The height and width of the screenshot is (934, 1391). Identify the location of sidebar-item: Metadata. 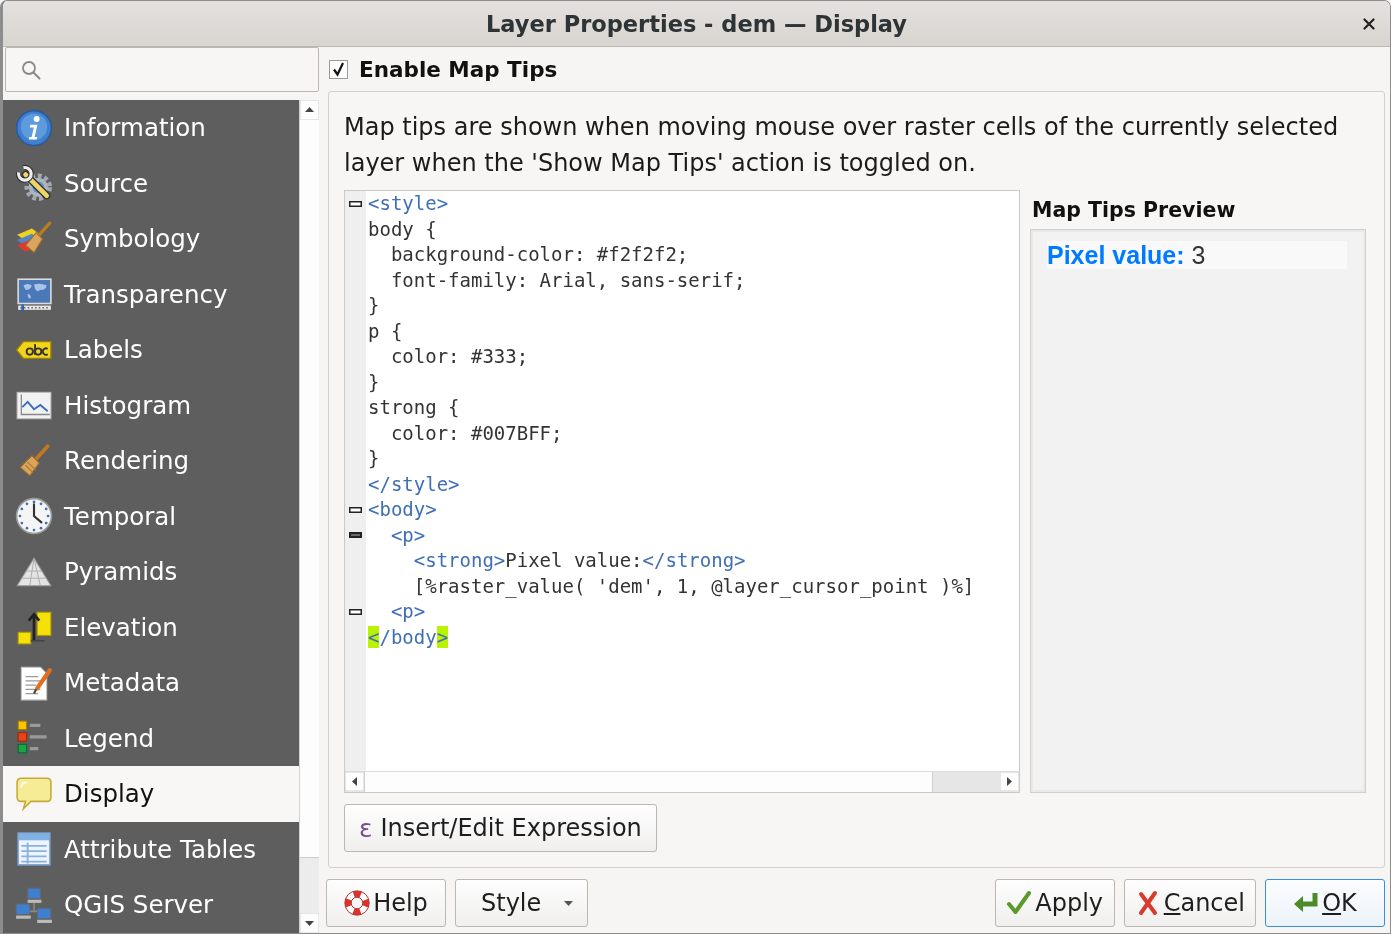
(151, 683).